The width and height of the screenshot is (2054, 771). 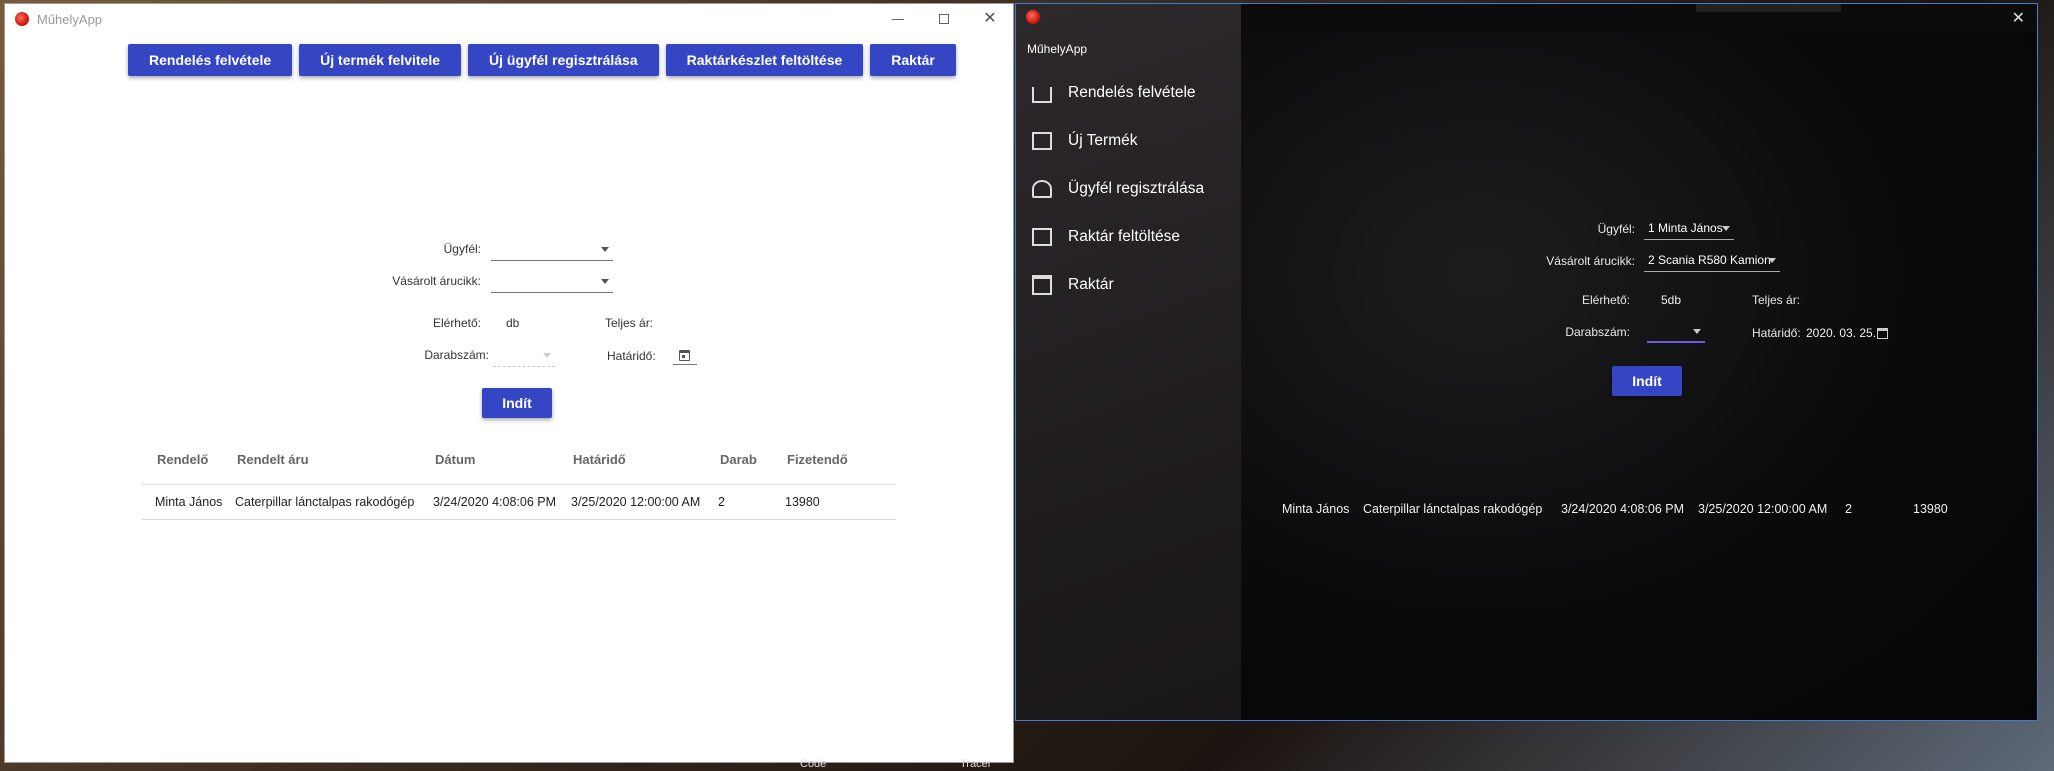 What do you see at coordinates (563, 60) in the screenshot?
I see `nav-uj-ugyfel-button: Új ügyfél regisztrálása` at bounding box center [563, 60].